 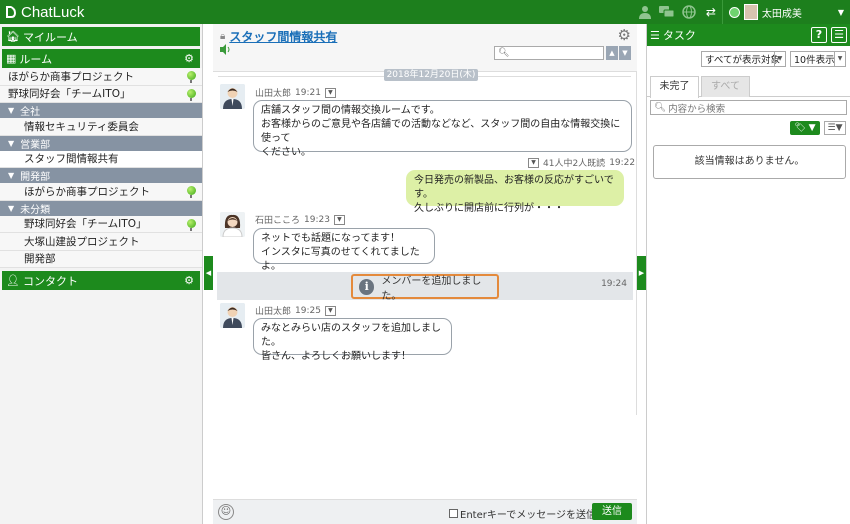 I want to click on read-receipt: 41人中2人既読, so click(x=574, y=164).